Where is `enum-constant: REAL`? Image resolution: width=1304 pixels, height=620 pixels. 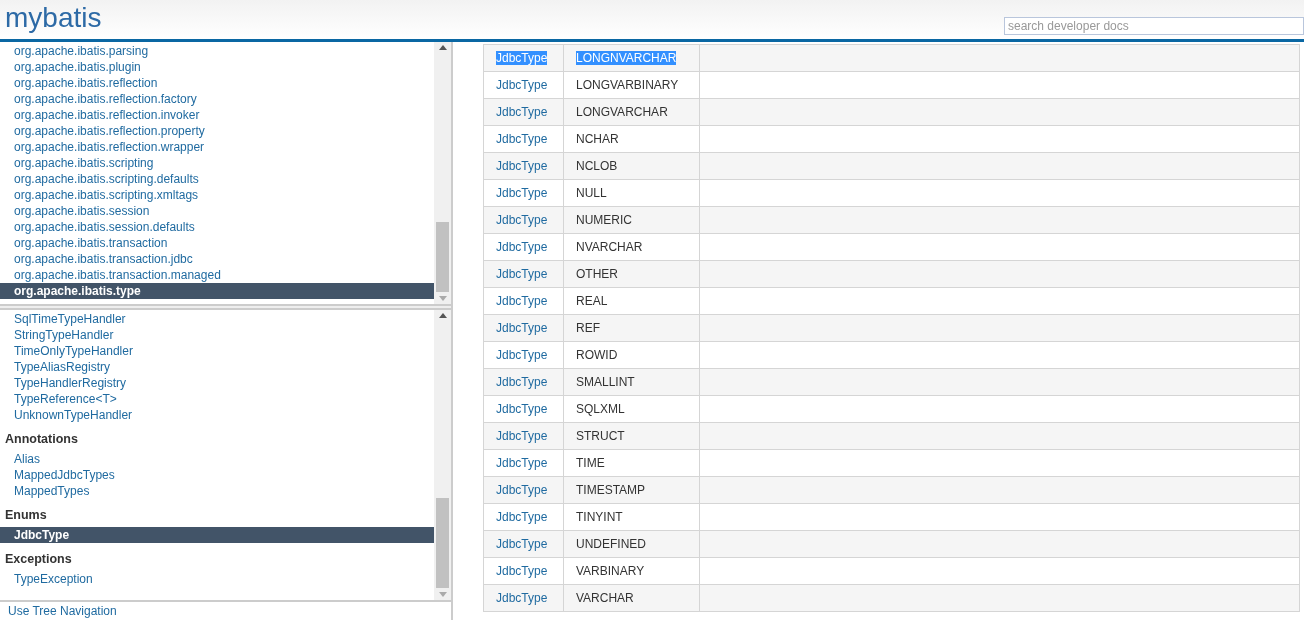
enum-constant: REAL is located at coordinates (592, 301).